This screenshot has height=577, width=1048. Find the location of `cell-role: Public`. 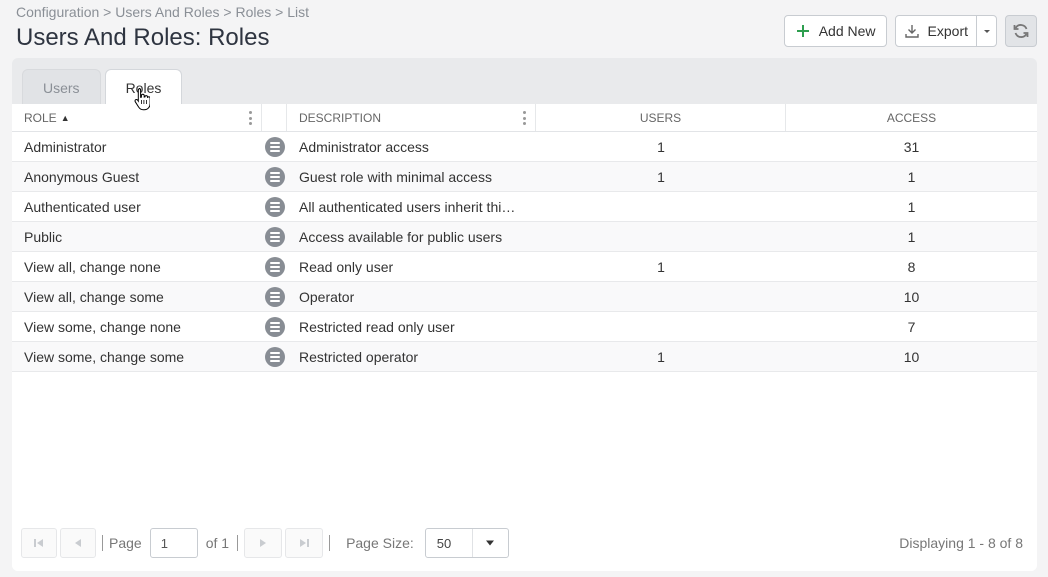

cell-role: Public is located at coordinates (43, 236).